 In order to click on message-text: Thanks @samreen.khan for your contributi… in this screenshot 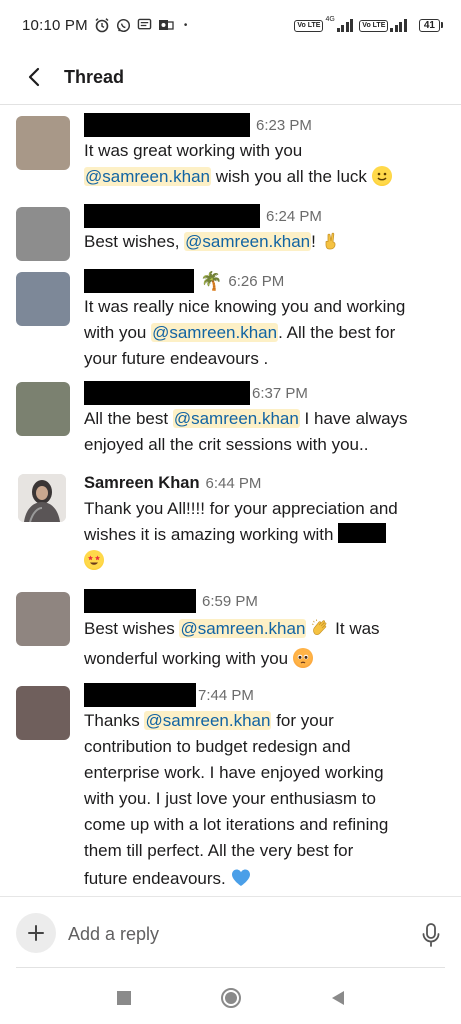, I will do `click(236, 799)`.